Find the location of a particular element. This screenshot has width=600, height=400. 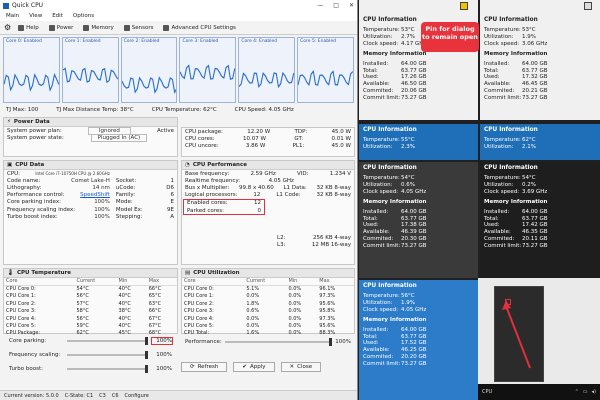

card-value: 73.27 GB is located at coordinates (414, 245).